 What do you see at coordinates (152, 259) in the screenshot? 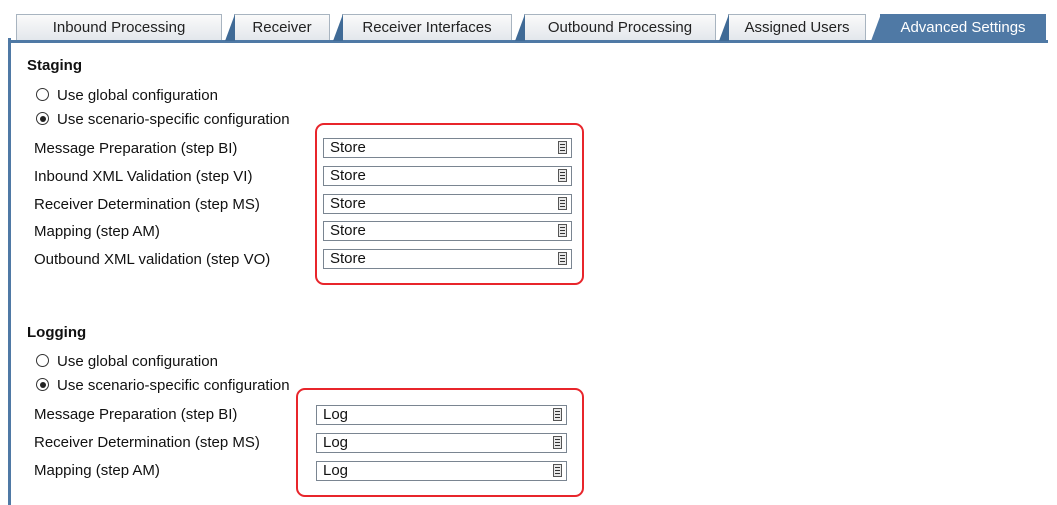
I see `staging-label-outbound-xml-validation: Outbound XML validation (step VO)` at bounding box center [152, 259].